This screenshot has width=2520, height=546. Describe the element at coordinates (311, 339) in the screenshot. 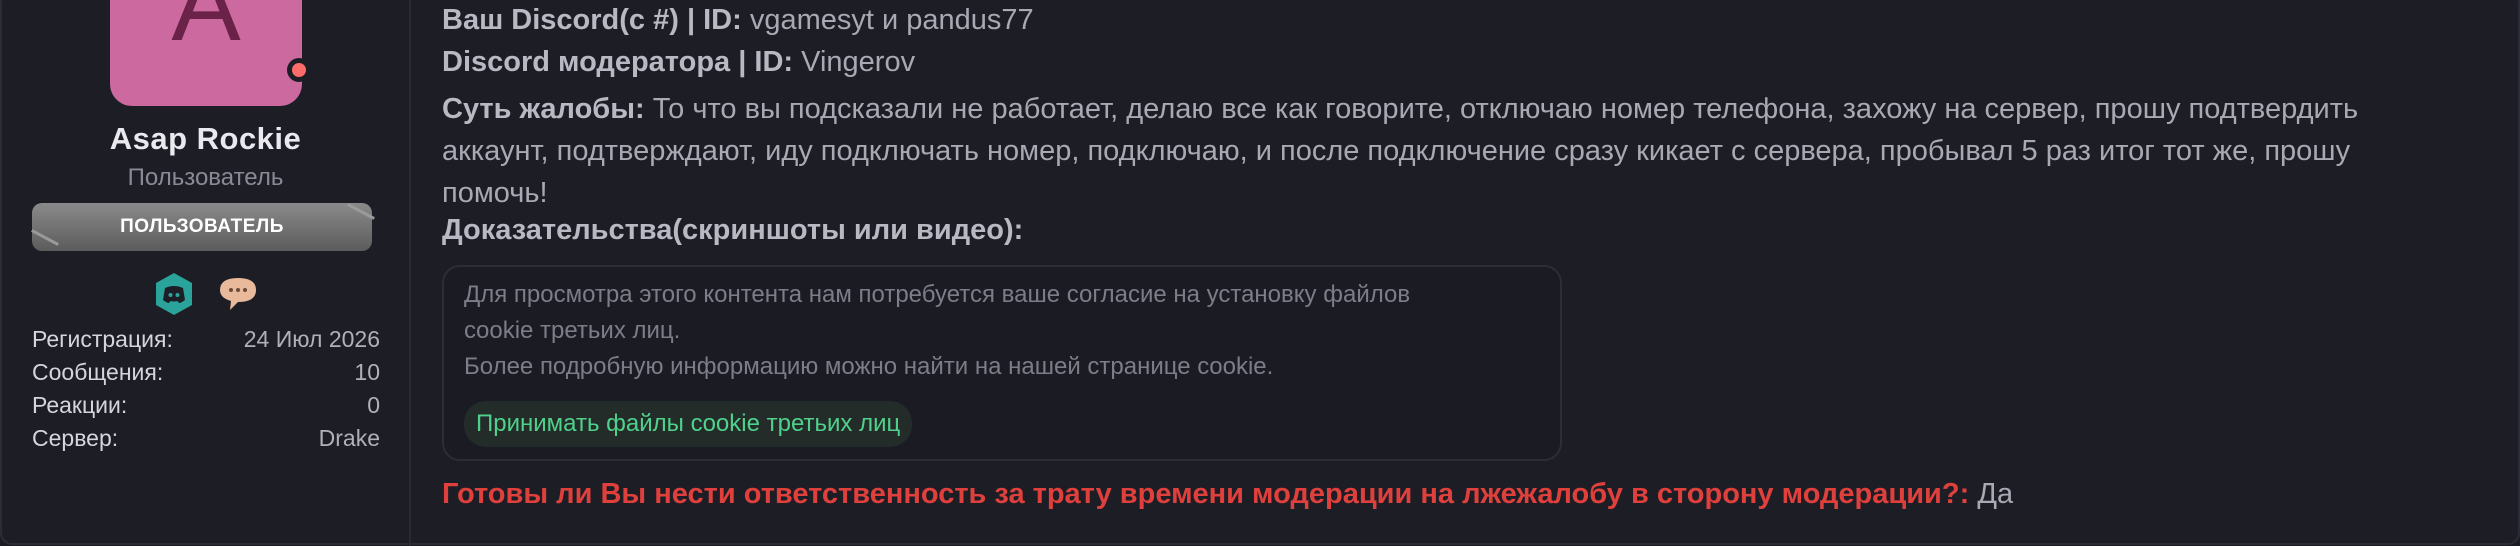

I see `stat-value: 24 Июл 2026` at that location.